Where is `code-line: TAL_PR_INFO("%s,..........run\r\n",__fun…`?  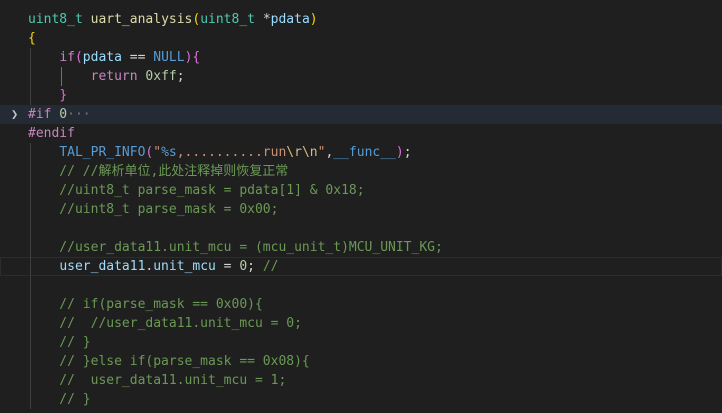
code-line: TAL_PR_INFO("%s,..........run\r\n",__fun… is located at coordinates (361, 152).